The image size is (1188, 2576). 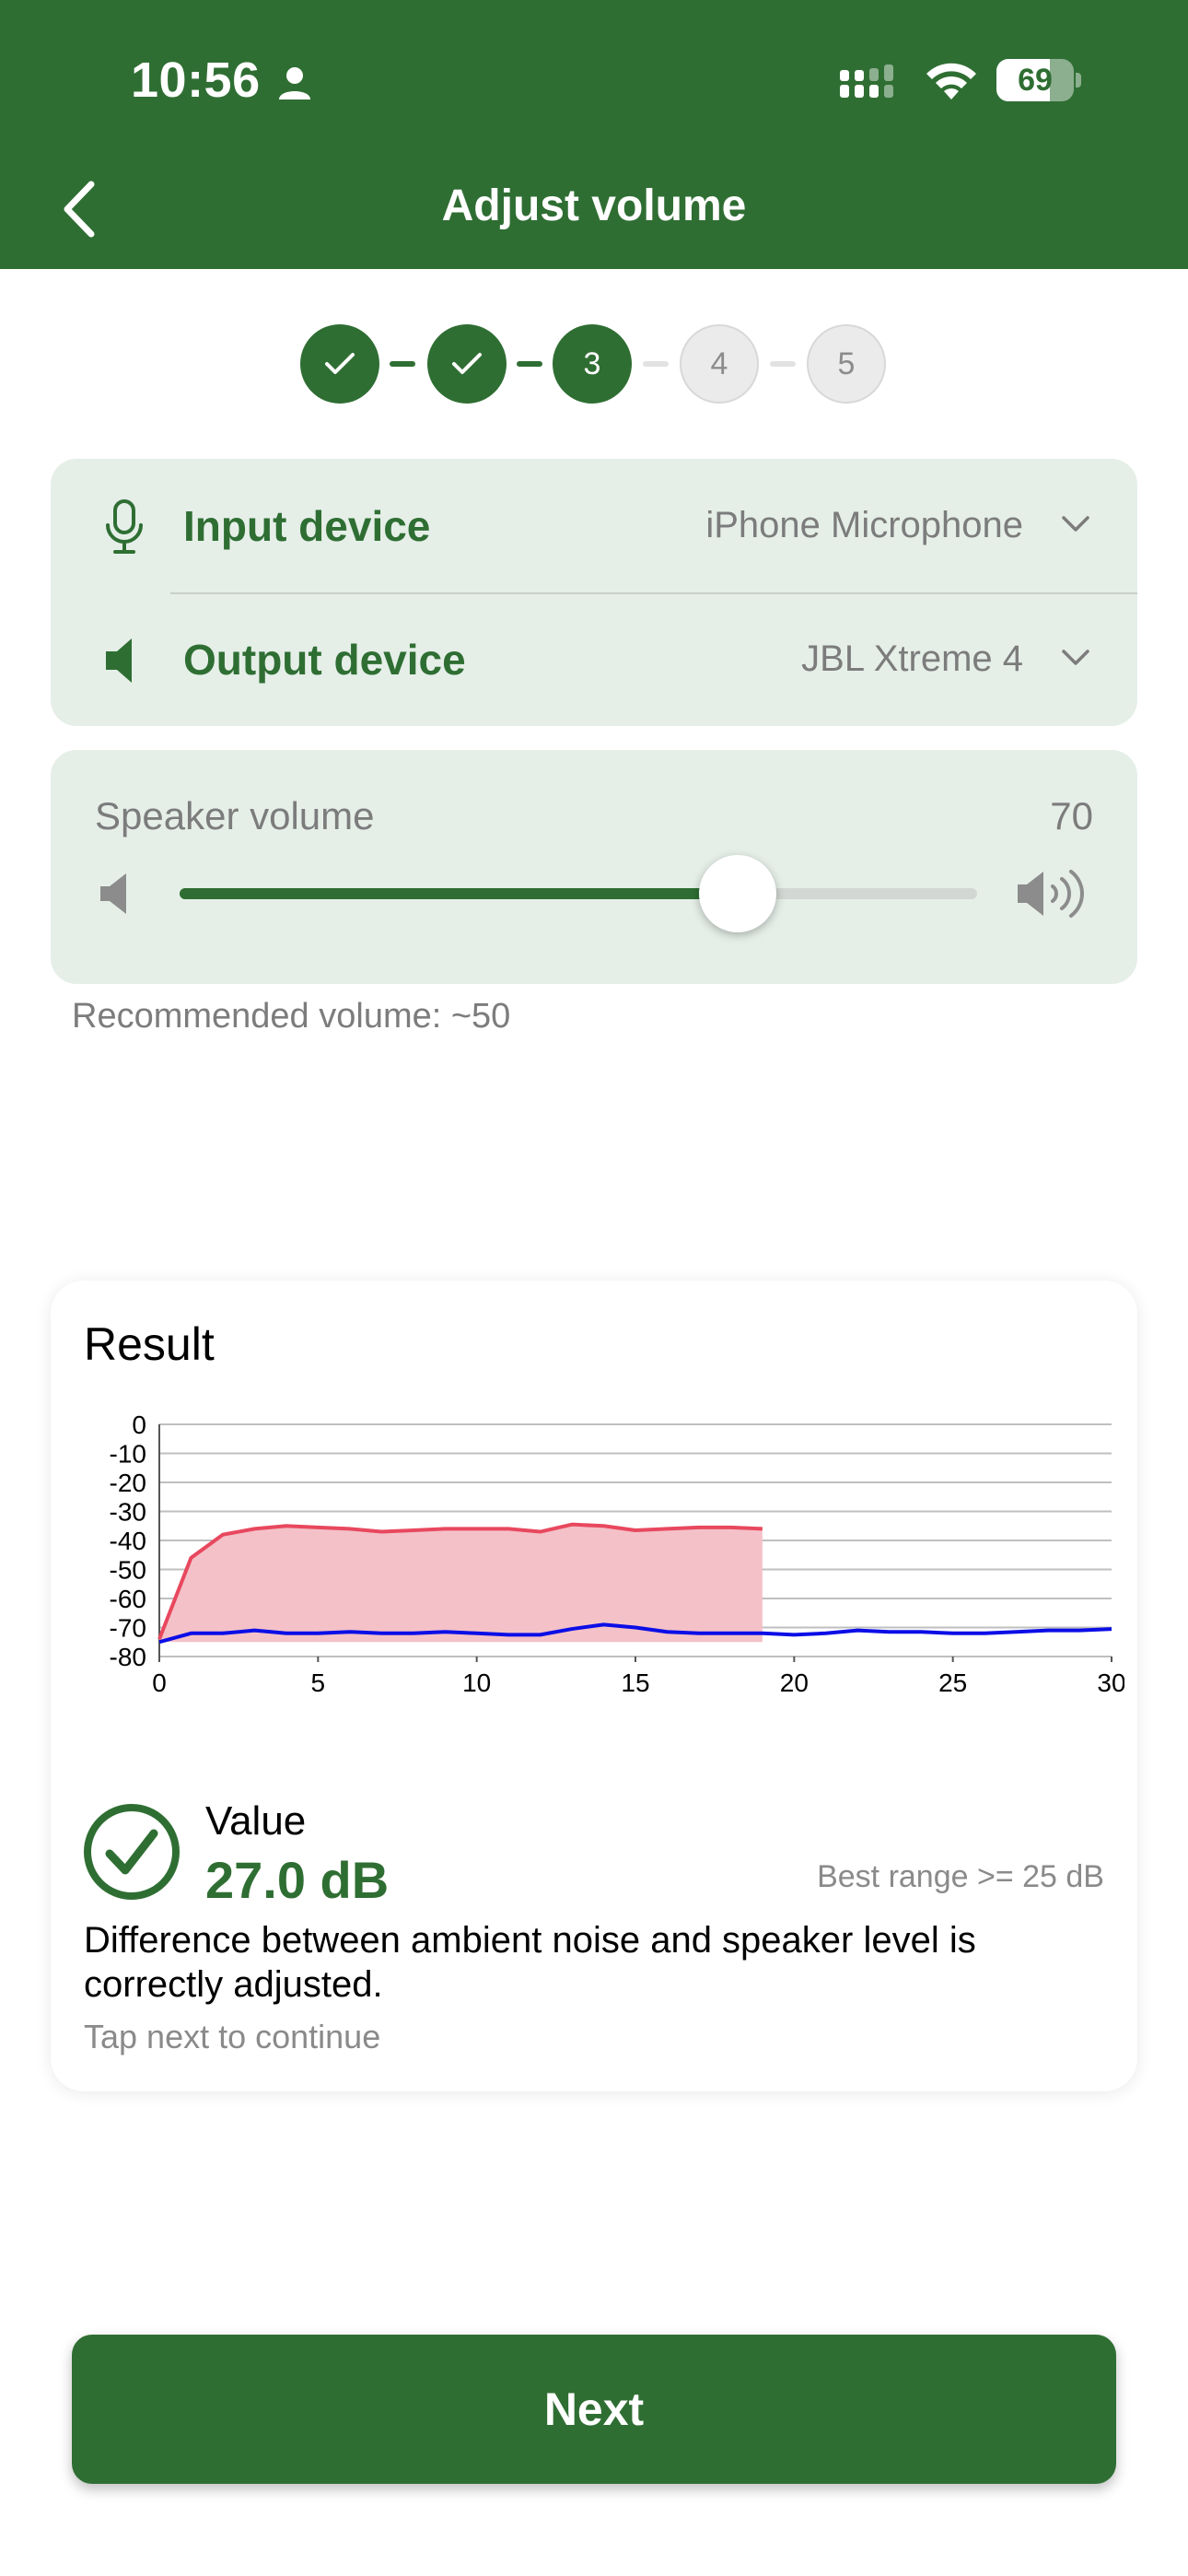 I want to click on output-device-label: Output device, so click(x=324, y=660).